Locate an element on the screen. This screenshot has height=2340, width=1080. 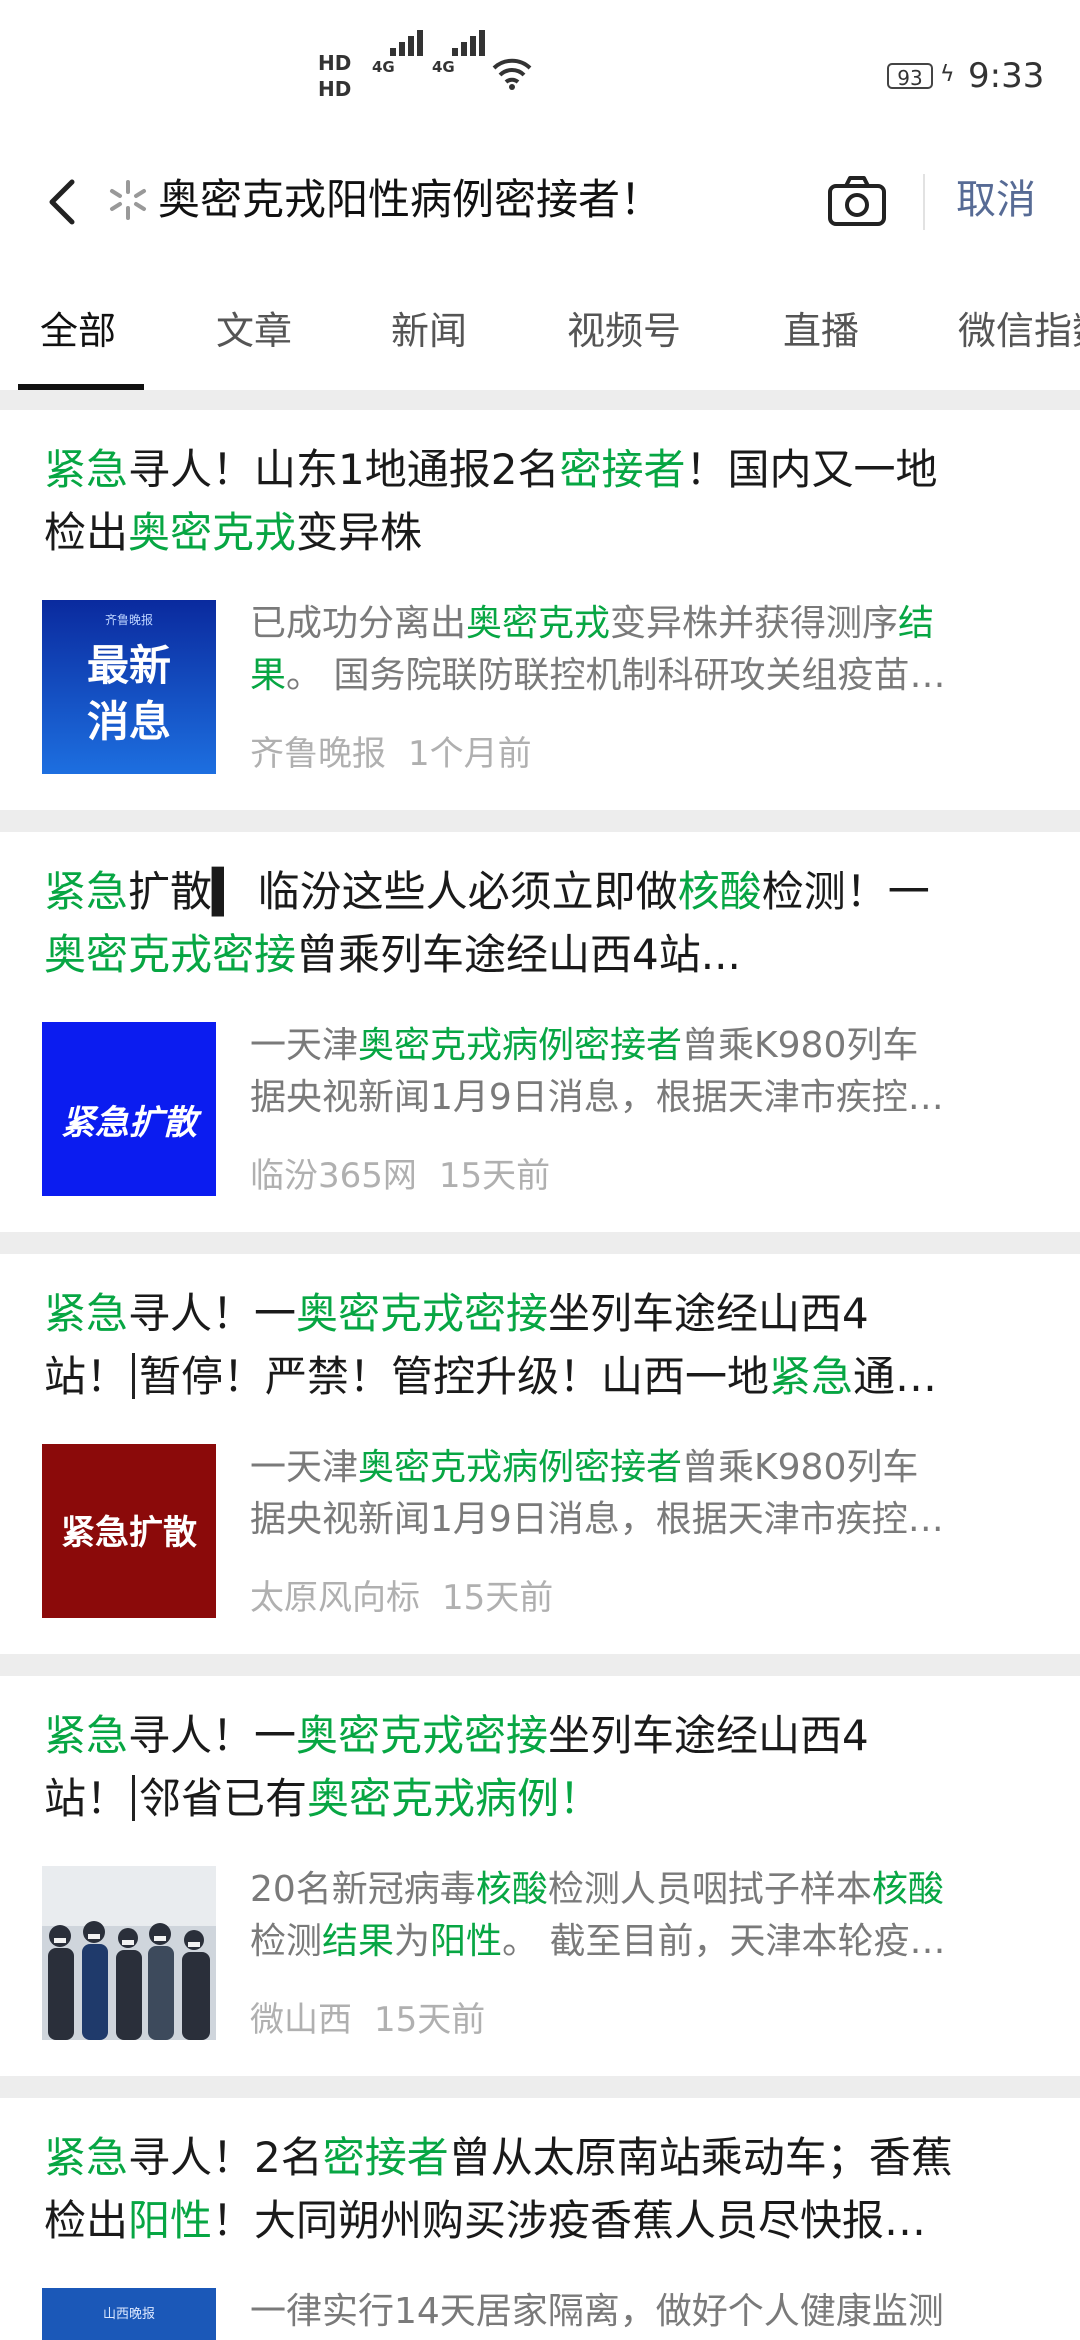
keyword-highlight: 结果 is located at coordinates (358, 1941).